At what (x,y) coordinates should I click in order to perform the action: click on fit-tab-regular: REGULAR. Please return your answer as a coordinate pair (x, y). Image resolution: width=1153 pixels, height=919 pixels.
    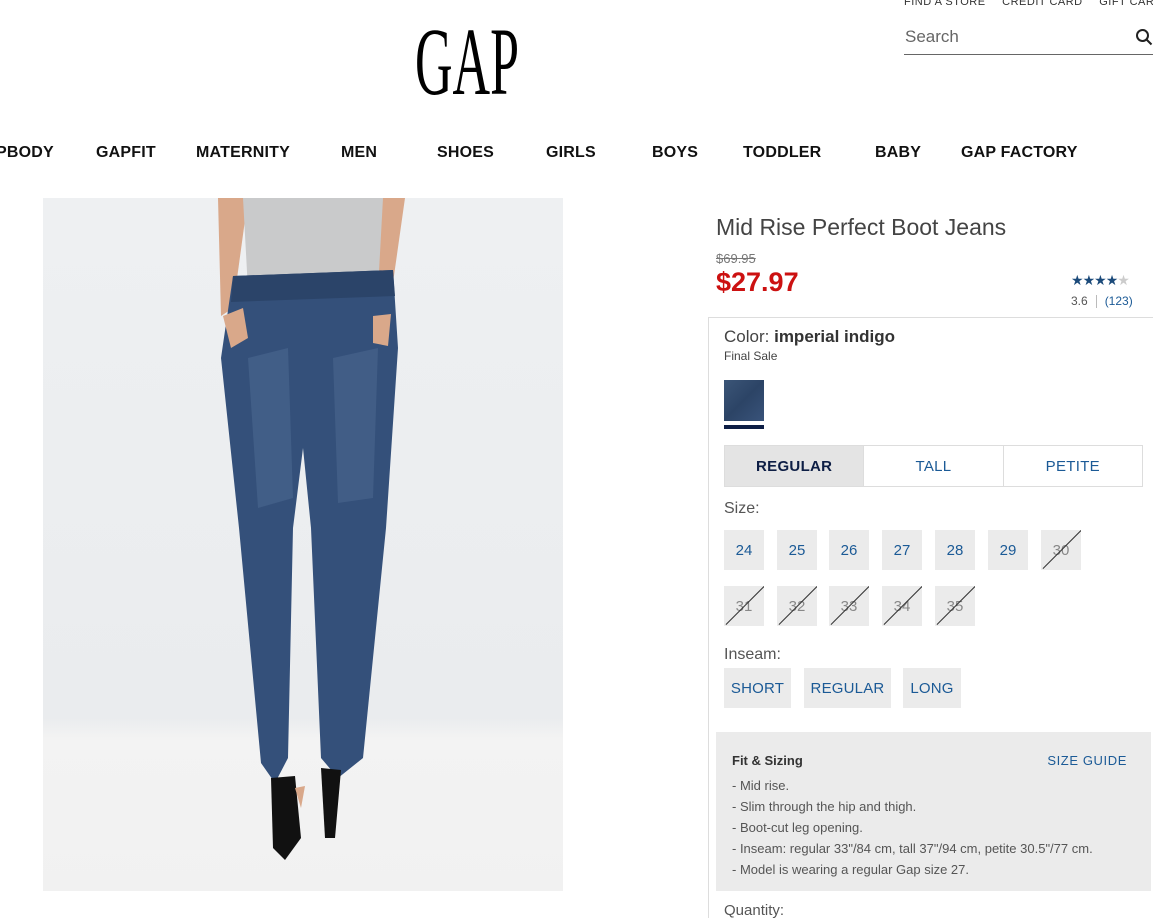
    Looking at the image, I should click on (794, 466).